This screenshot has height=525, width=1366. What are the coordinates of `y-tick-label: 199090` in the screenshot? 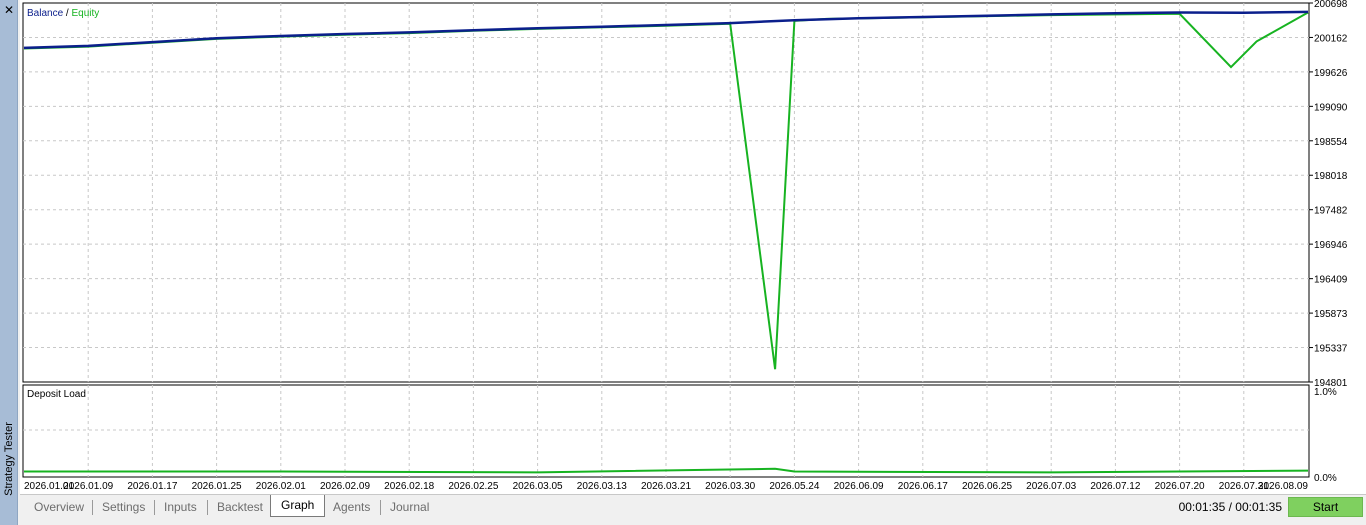 It's located at (1331, 107).